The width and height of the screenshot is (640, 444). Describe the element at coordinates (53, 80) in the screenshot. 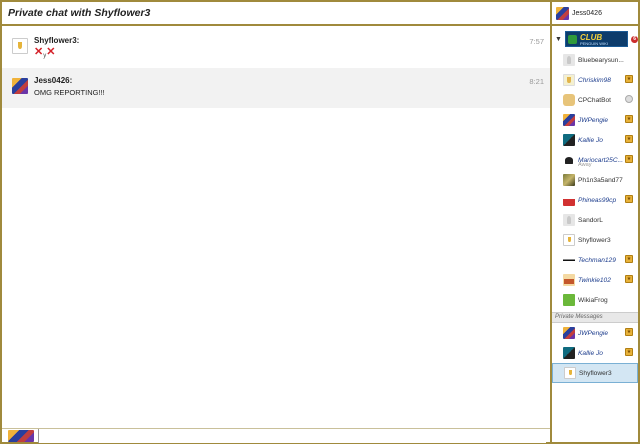

I see `message-author: Jess0426:` at that location.